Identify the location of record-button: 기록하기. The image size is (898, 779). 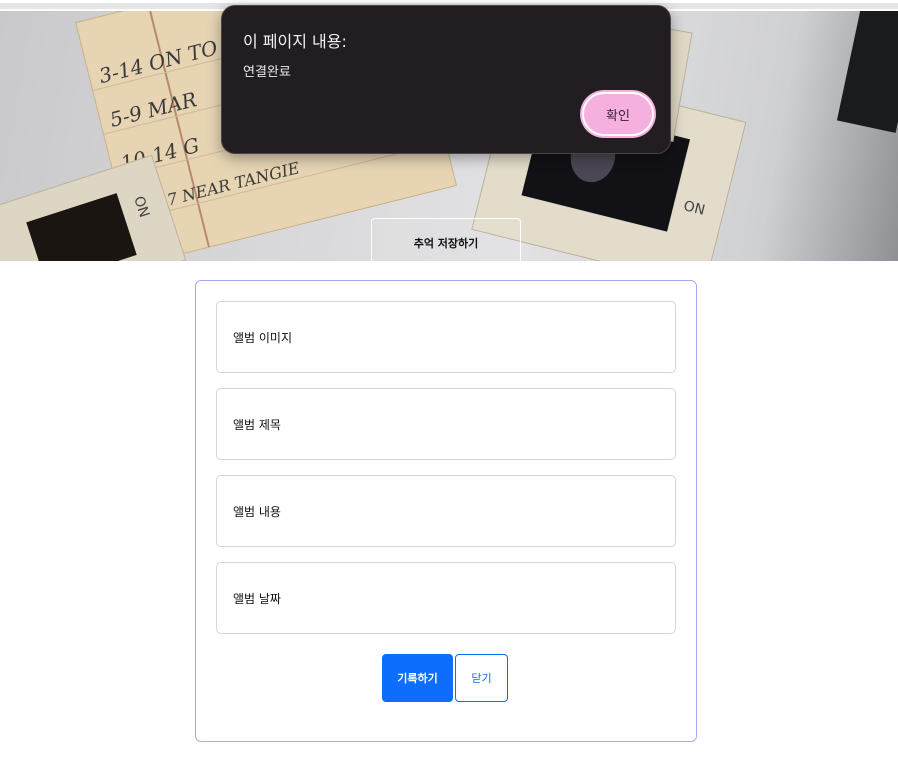
(417, 678).